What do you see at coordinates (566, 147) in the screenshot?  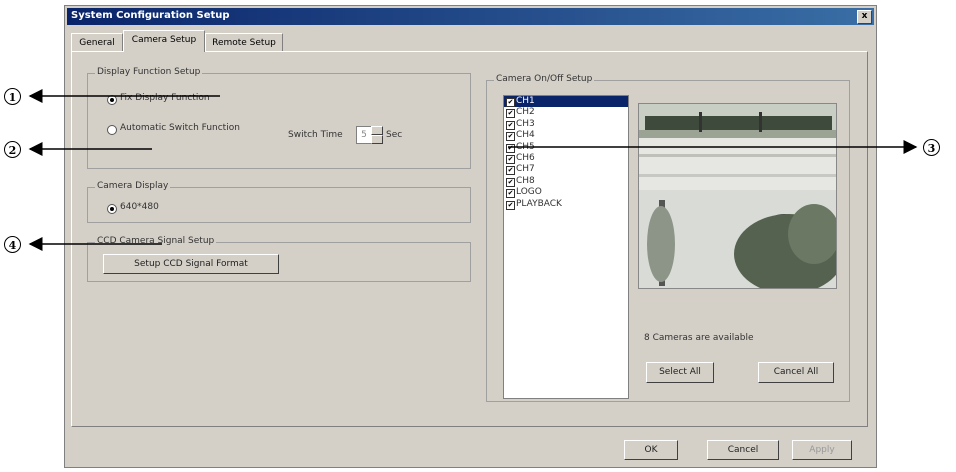 I see `camera-item-ch5: ✔ CH5` at bounding box center [566, 147].